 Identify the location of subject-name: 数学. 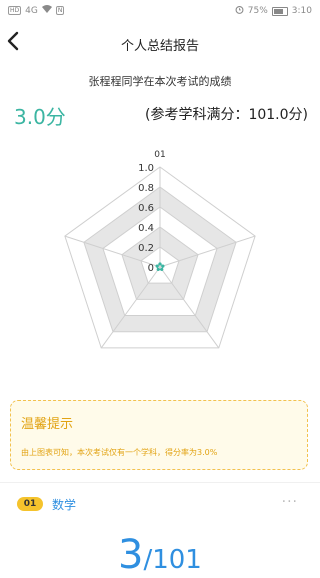
(64, 505).